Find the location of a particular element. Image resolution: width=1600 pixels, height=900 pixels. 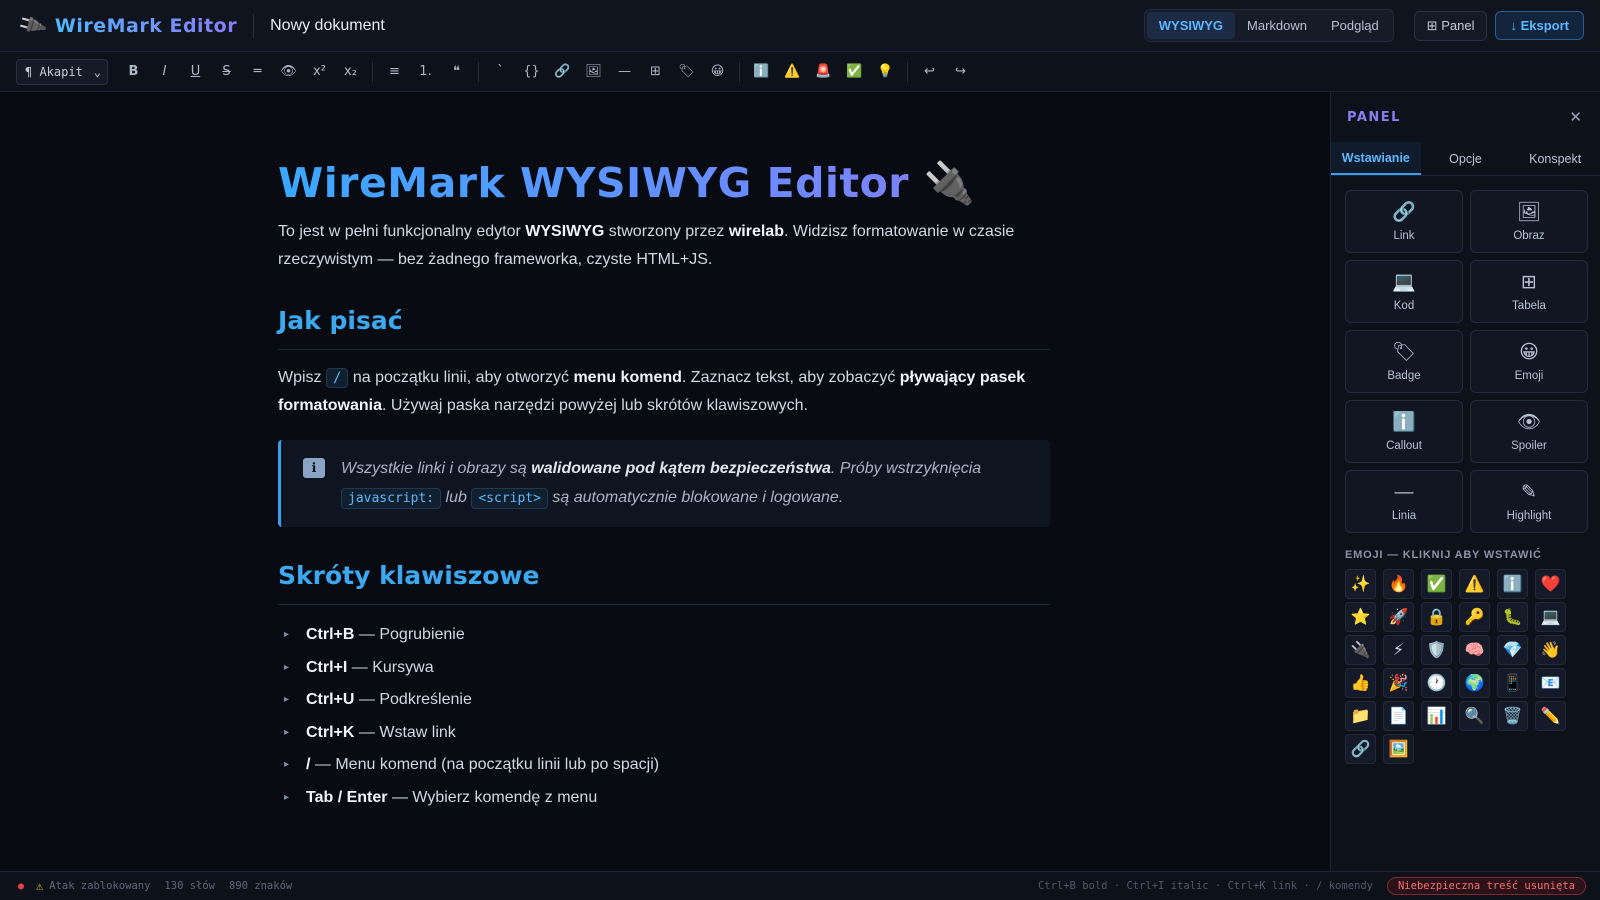

emoji-button: 📊 is located at coordinates (1436, 716).